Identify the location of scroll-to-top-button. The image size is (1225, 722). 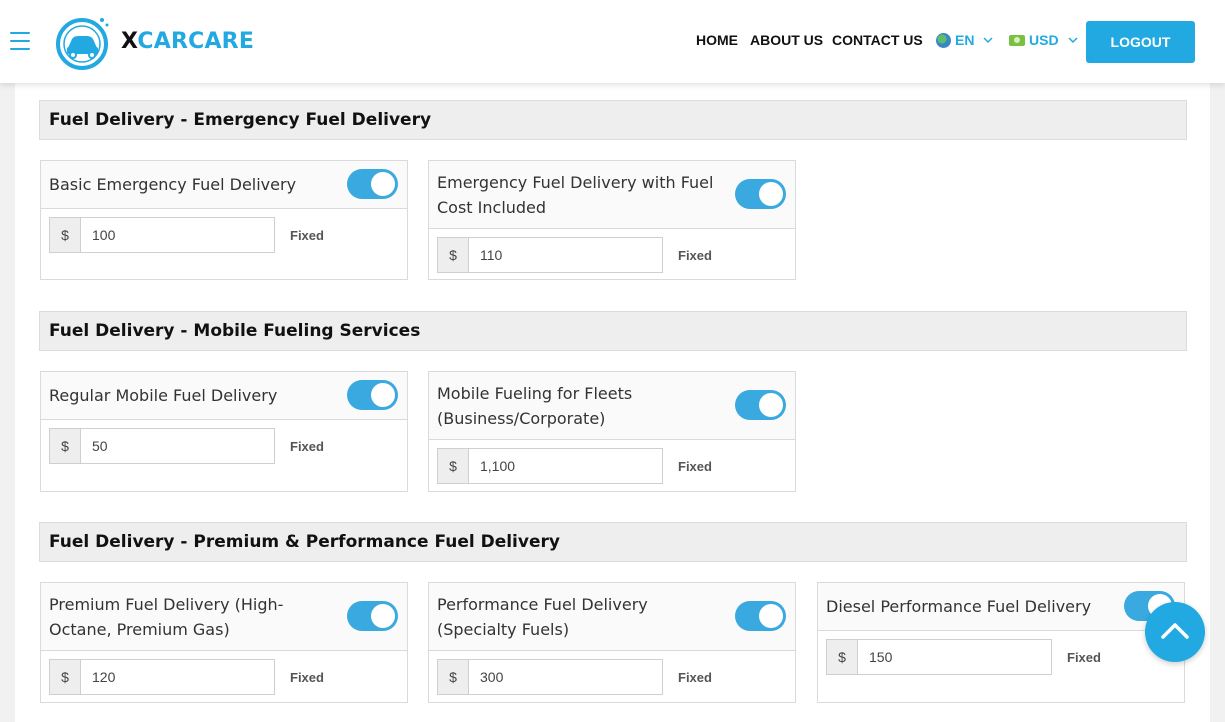
(1175, 632).